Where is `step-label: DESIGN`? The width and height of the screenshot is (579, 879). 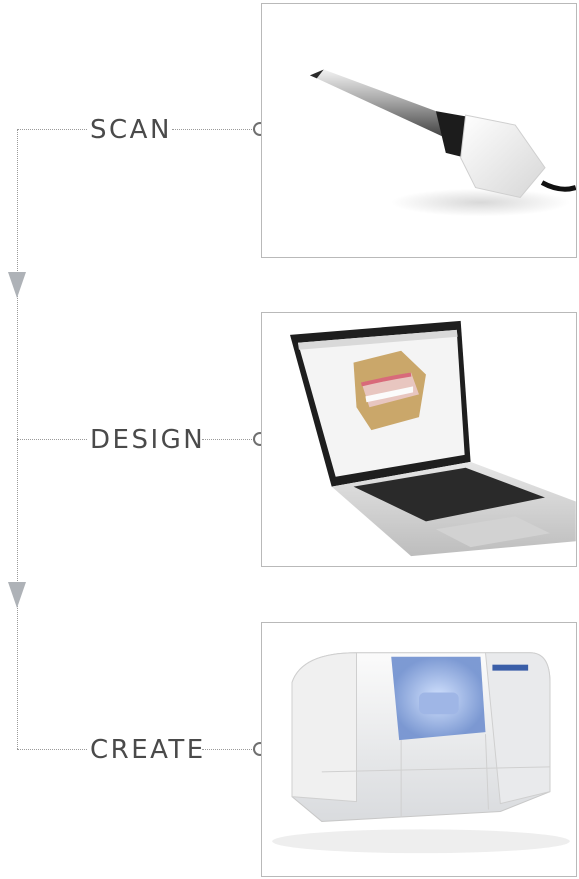
step-label: DESIGN is located at coordinates (148, 440).